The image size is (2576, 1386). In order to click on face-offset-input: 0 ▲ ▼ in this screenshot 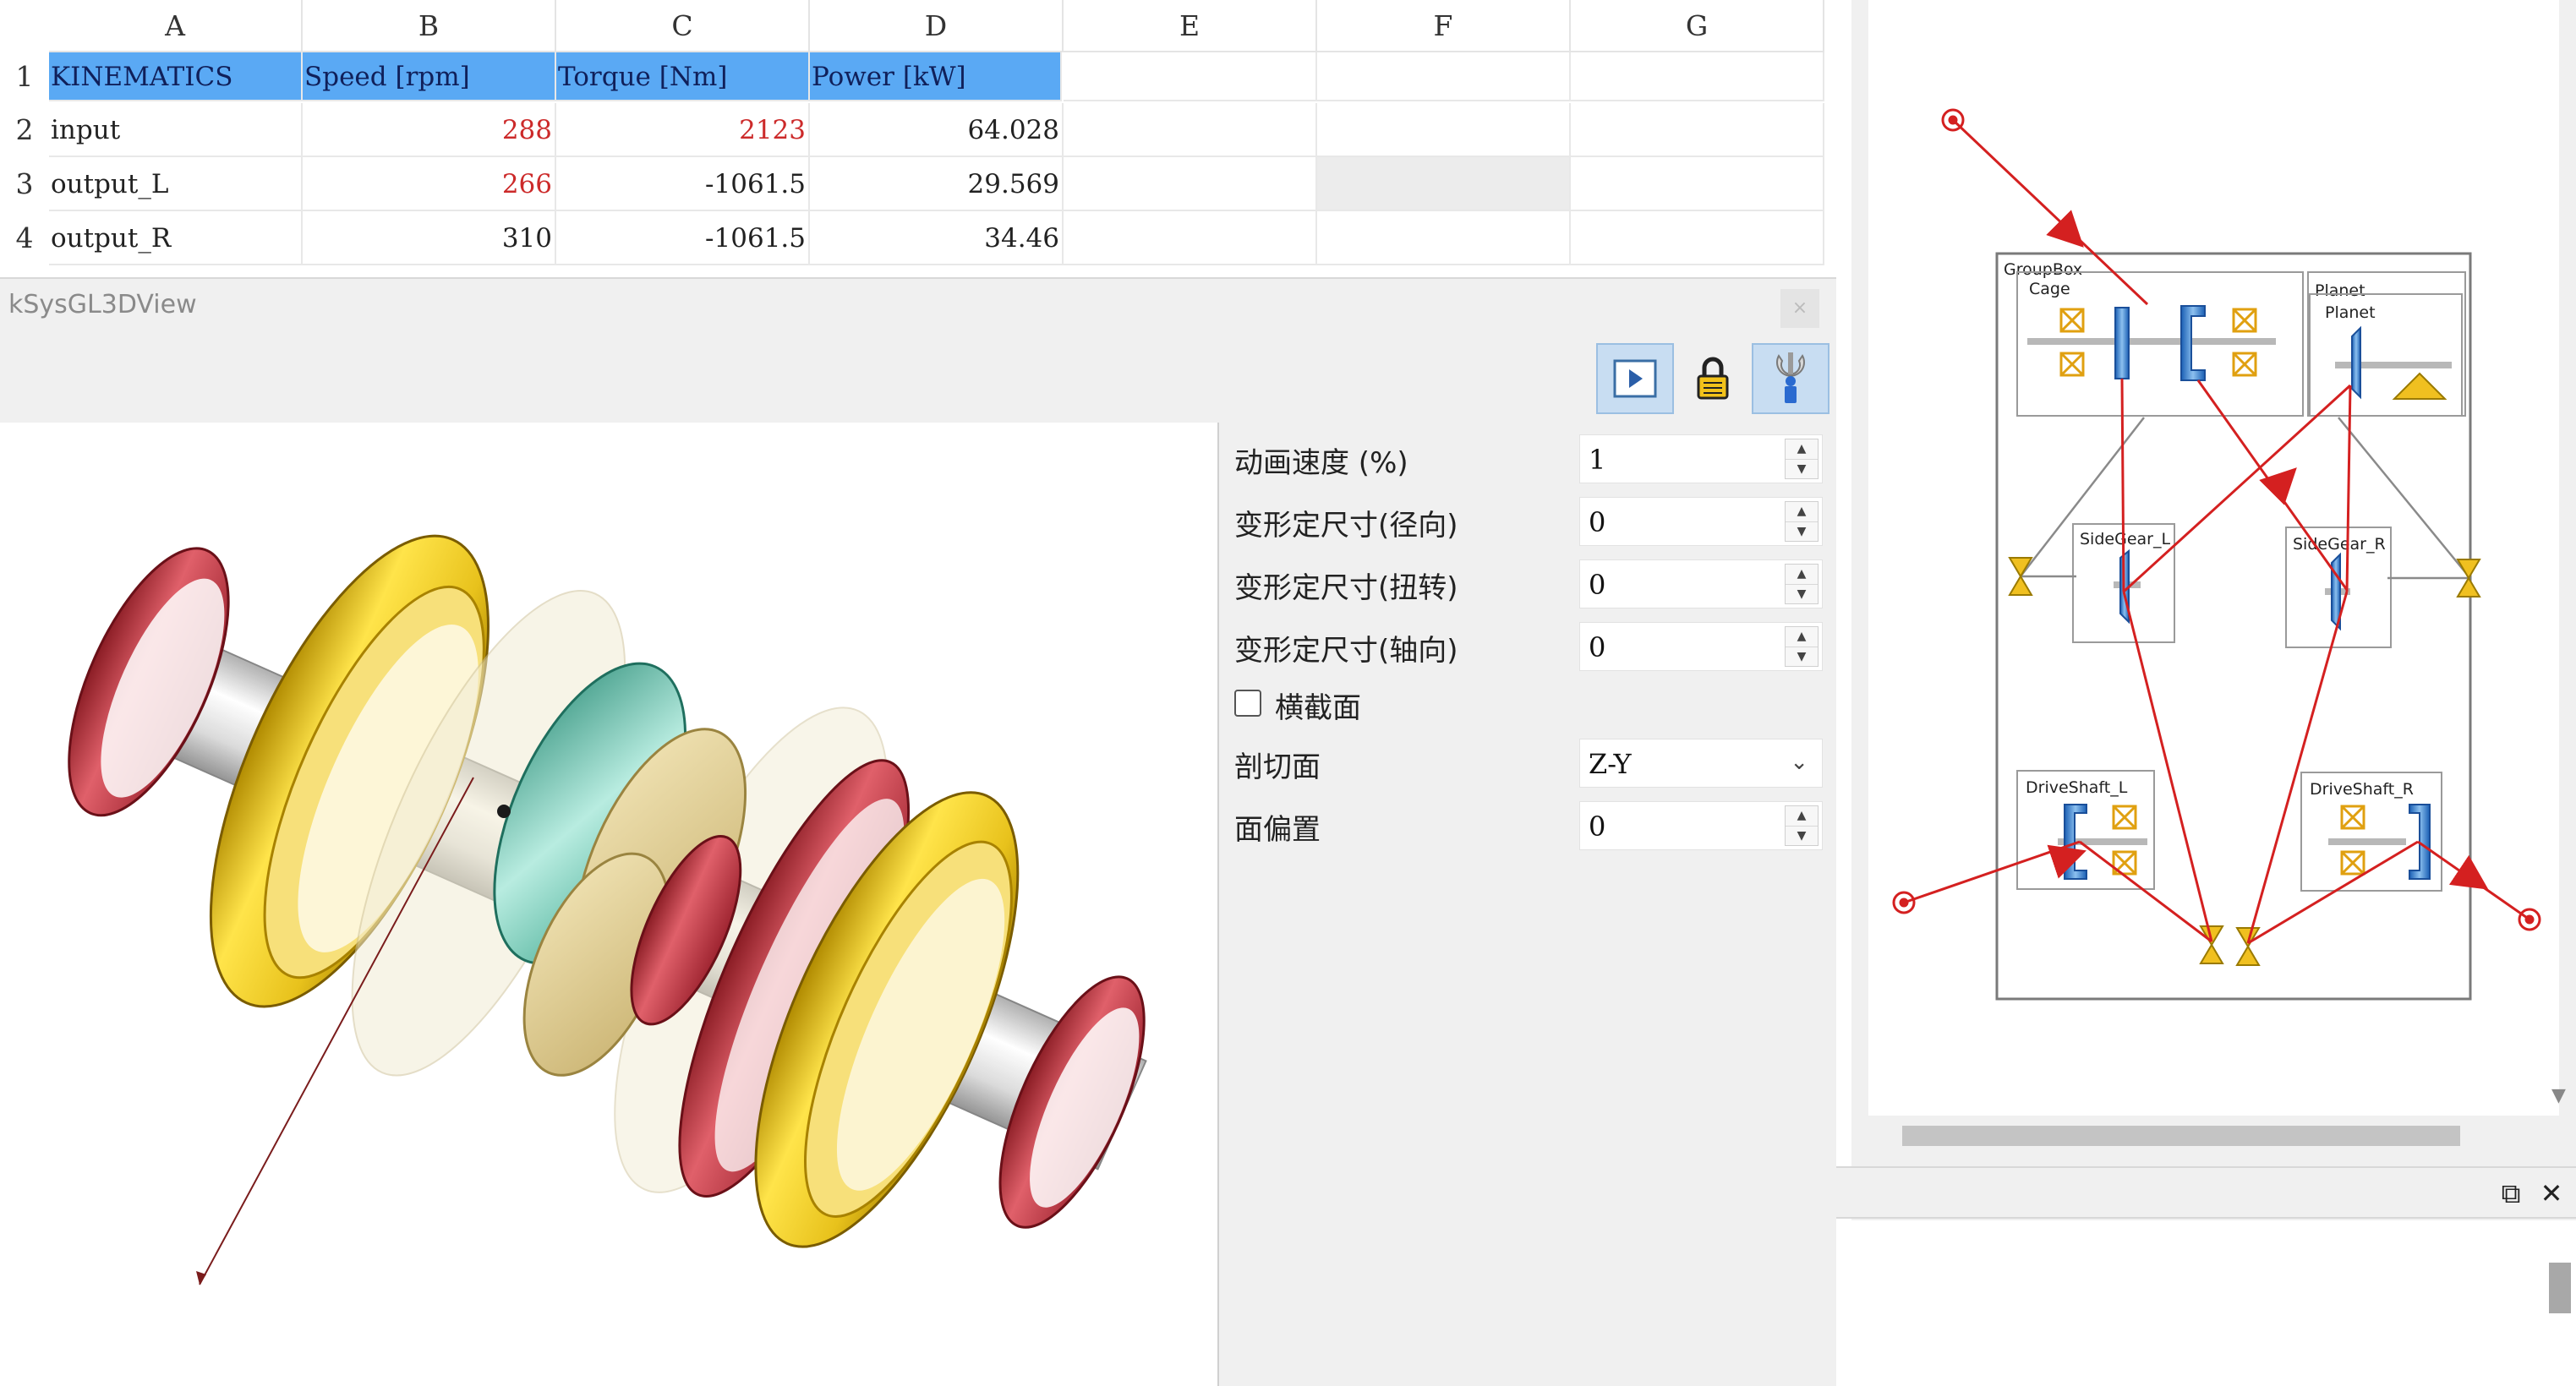, I will do `click(1701, 825)`.